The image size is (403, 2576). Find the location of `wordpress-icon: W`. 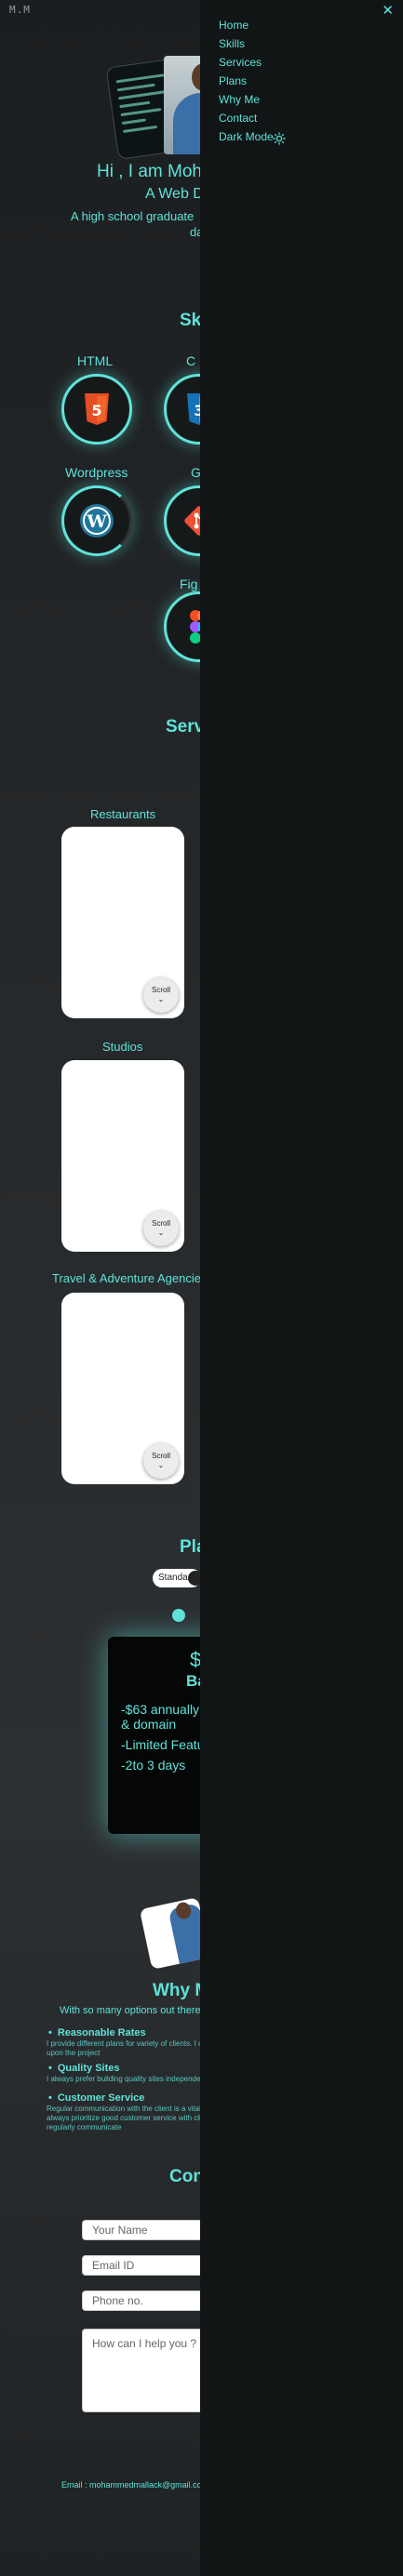

wordpress-icon: W is located at coordinates (97, 521).